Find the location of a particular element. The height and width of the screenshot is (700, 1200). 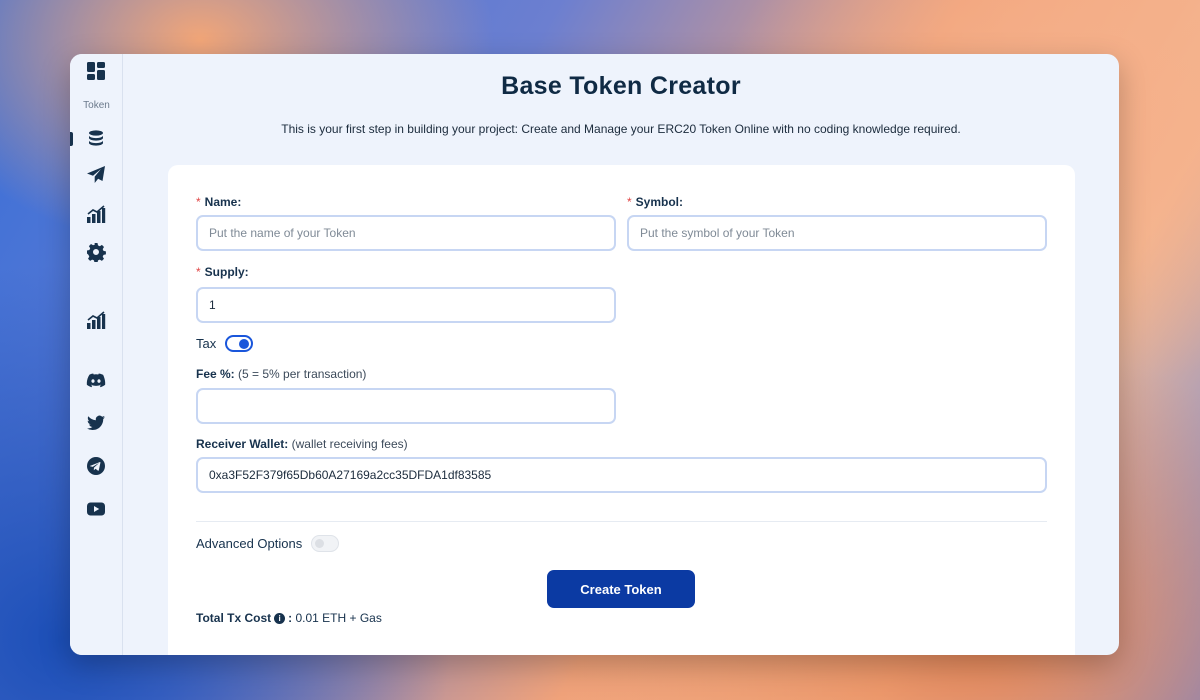

telegram-icon is located at coordinates (96, 466).